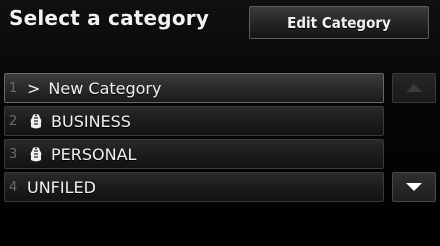  Describe the element at coordinates (13, 154) in the screenshot. I see `item-number: 3` at that location.